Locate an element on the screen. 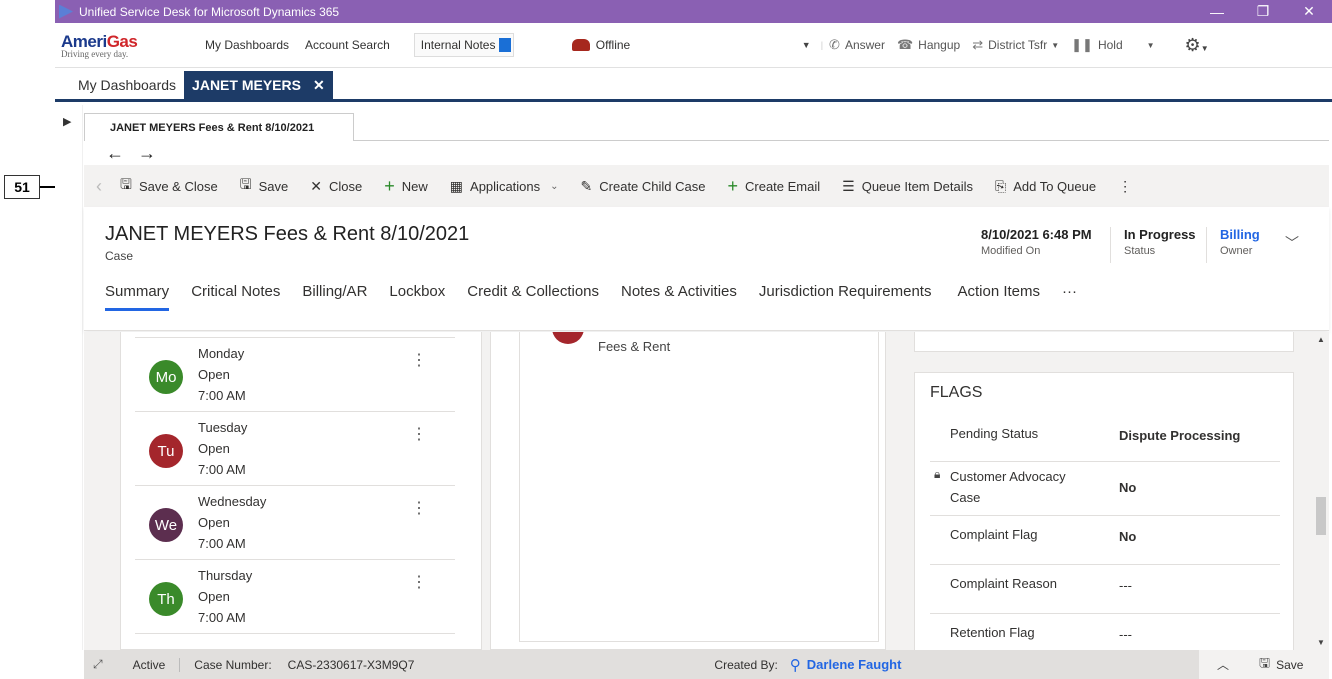  list-item: Mo Monday Open 7:00 AM ⋮ is located at coordinates (295, 374).